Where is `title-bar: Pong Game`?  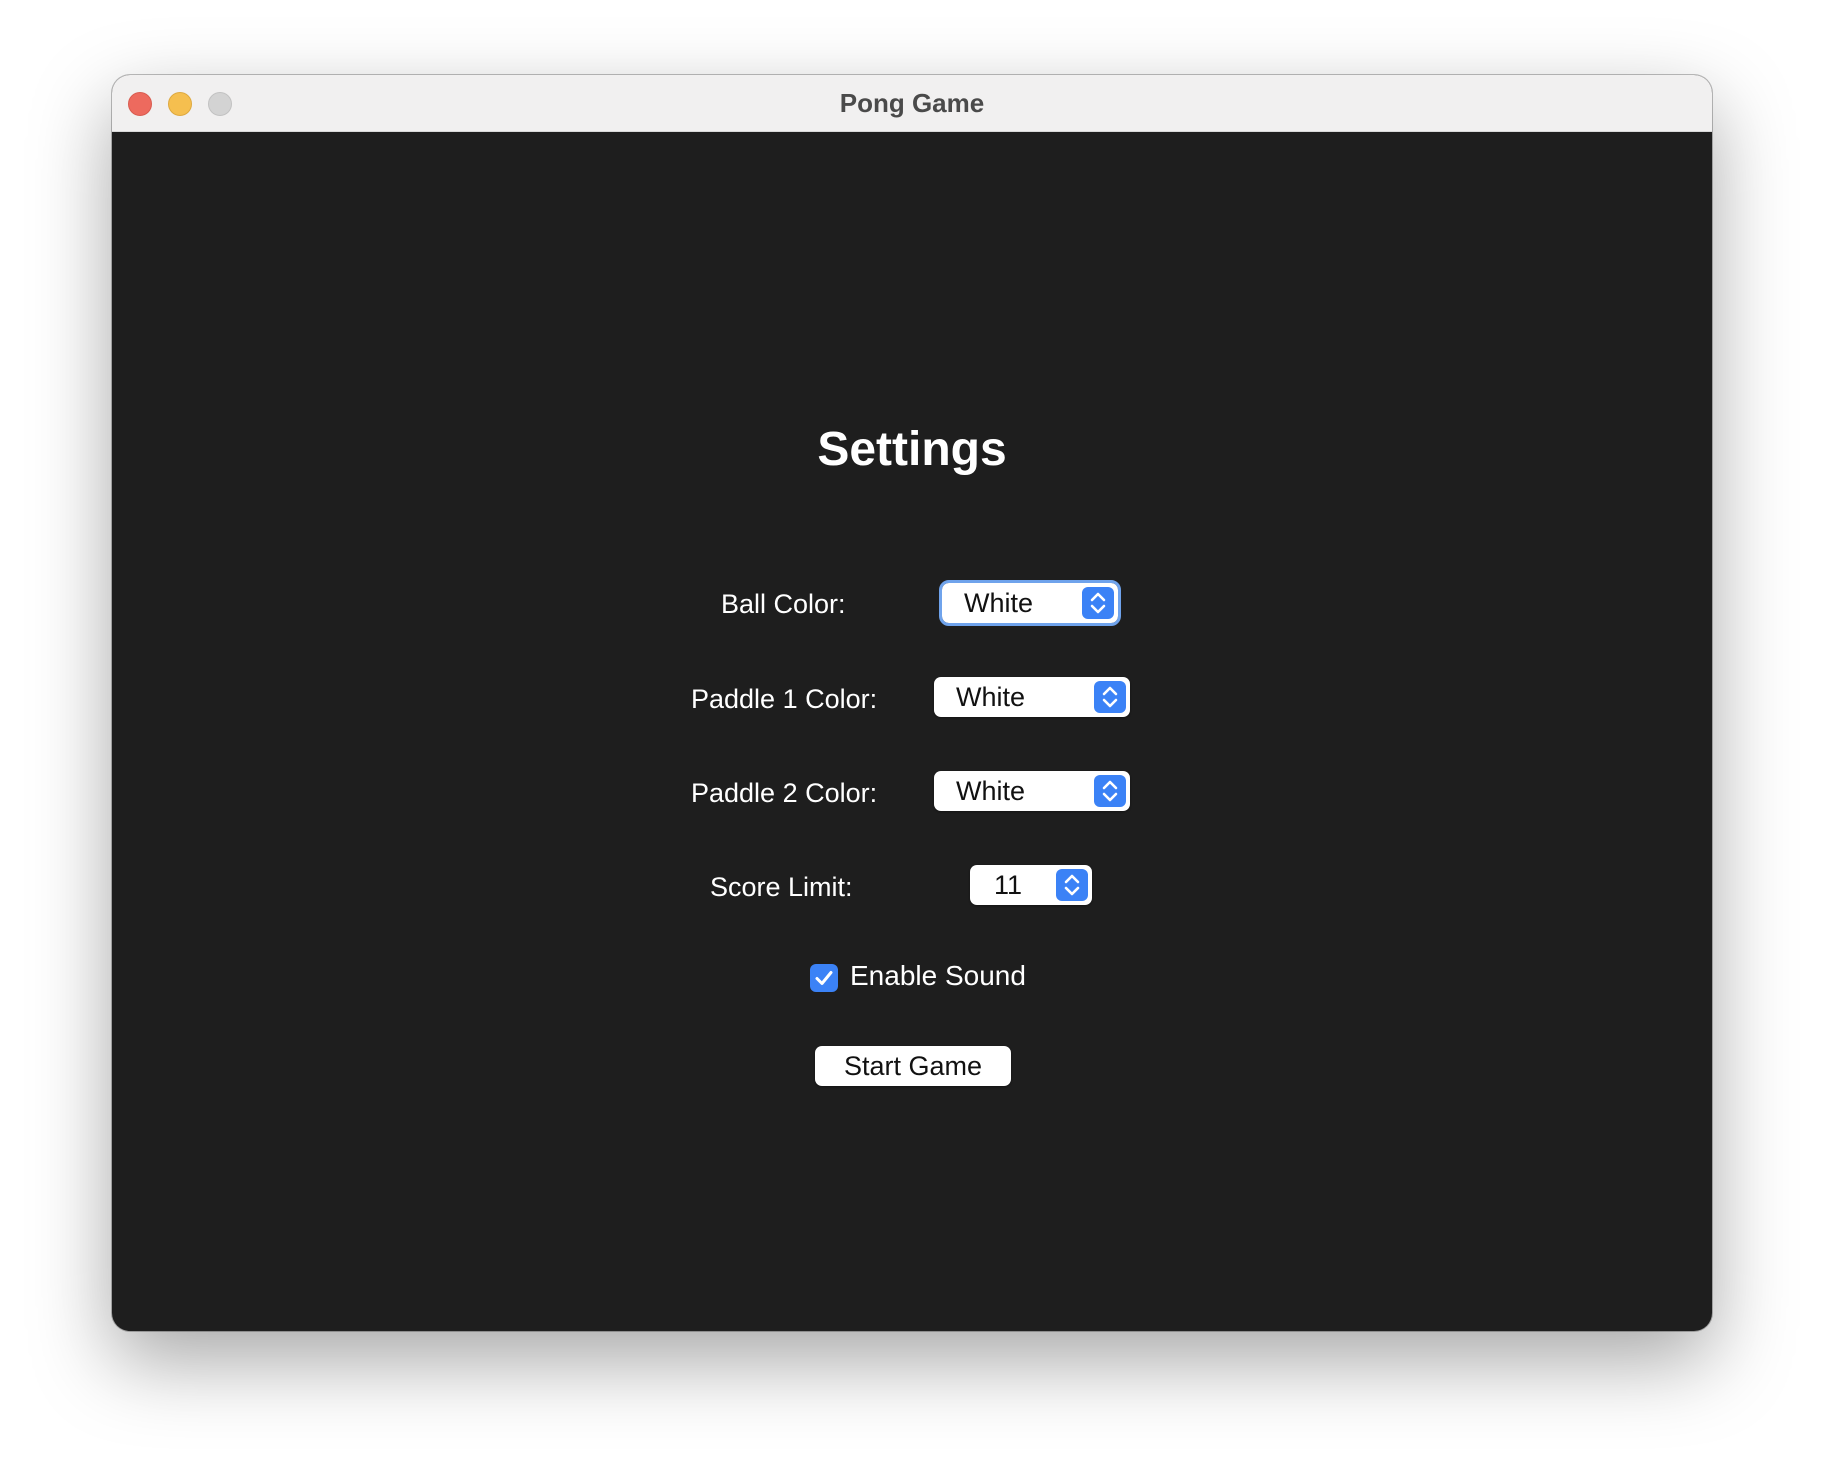 title-bar: Pong Game is located at coordinates (912, 103).